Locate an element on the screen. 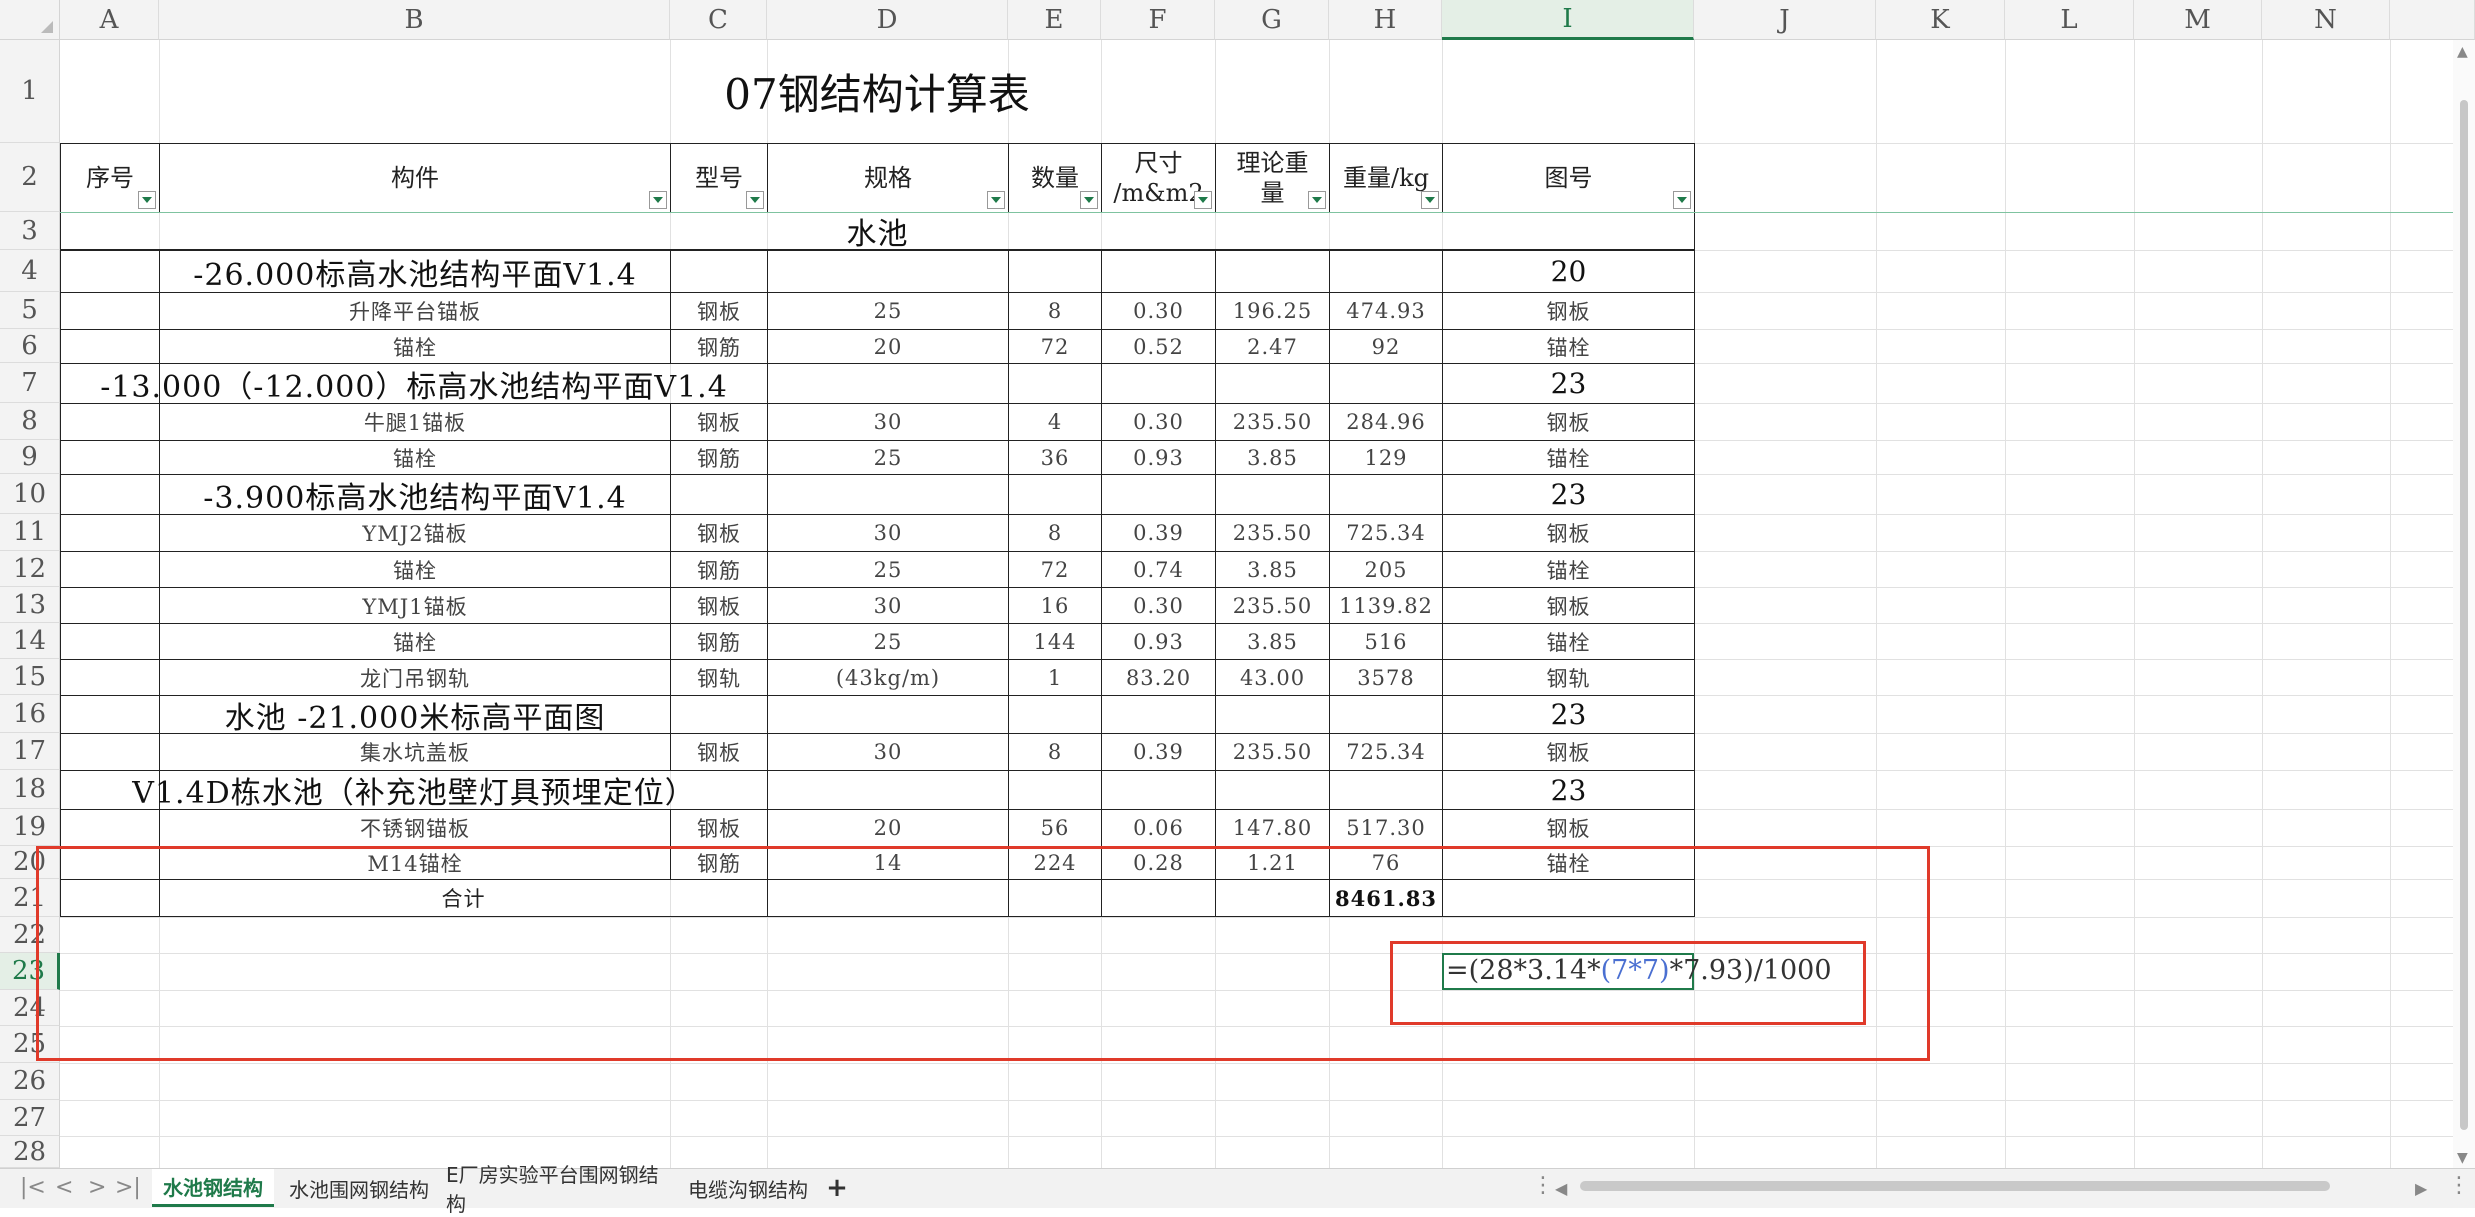 The width and height of the screenshot is (2475, 1217). table-cell-b: 集水坑盖板 is located at coordinates (415, 752).